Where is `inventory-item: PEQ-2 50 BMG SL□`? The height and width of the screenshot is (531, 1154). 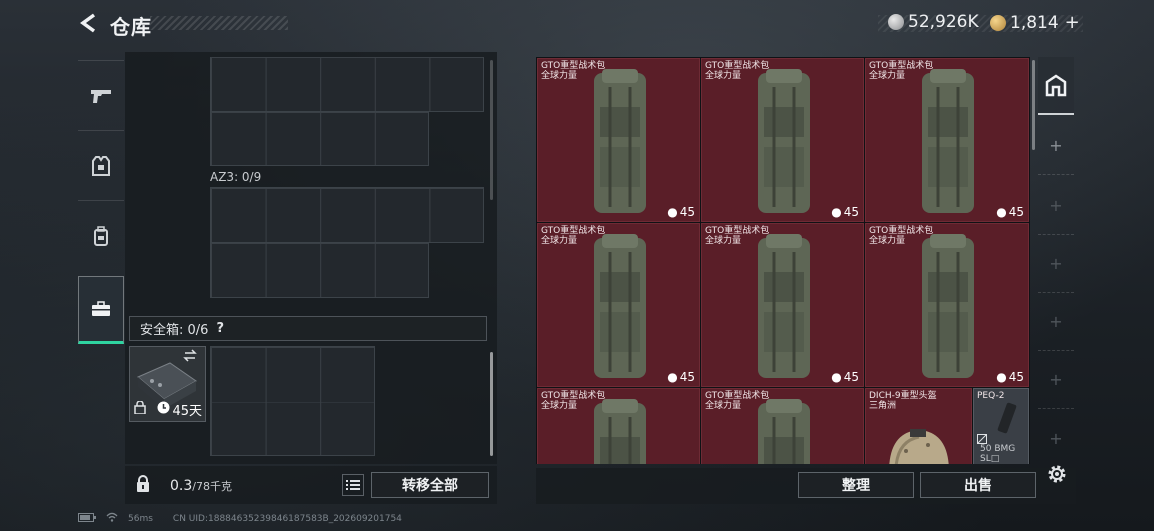
inventory-item: PEQ-2 50 BMG SL□ is located at coordinates (1001, 426).